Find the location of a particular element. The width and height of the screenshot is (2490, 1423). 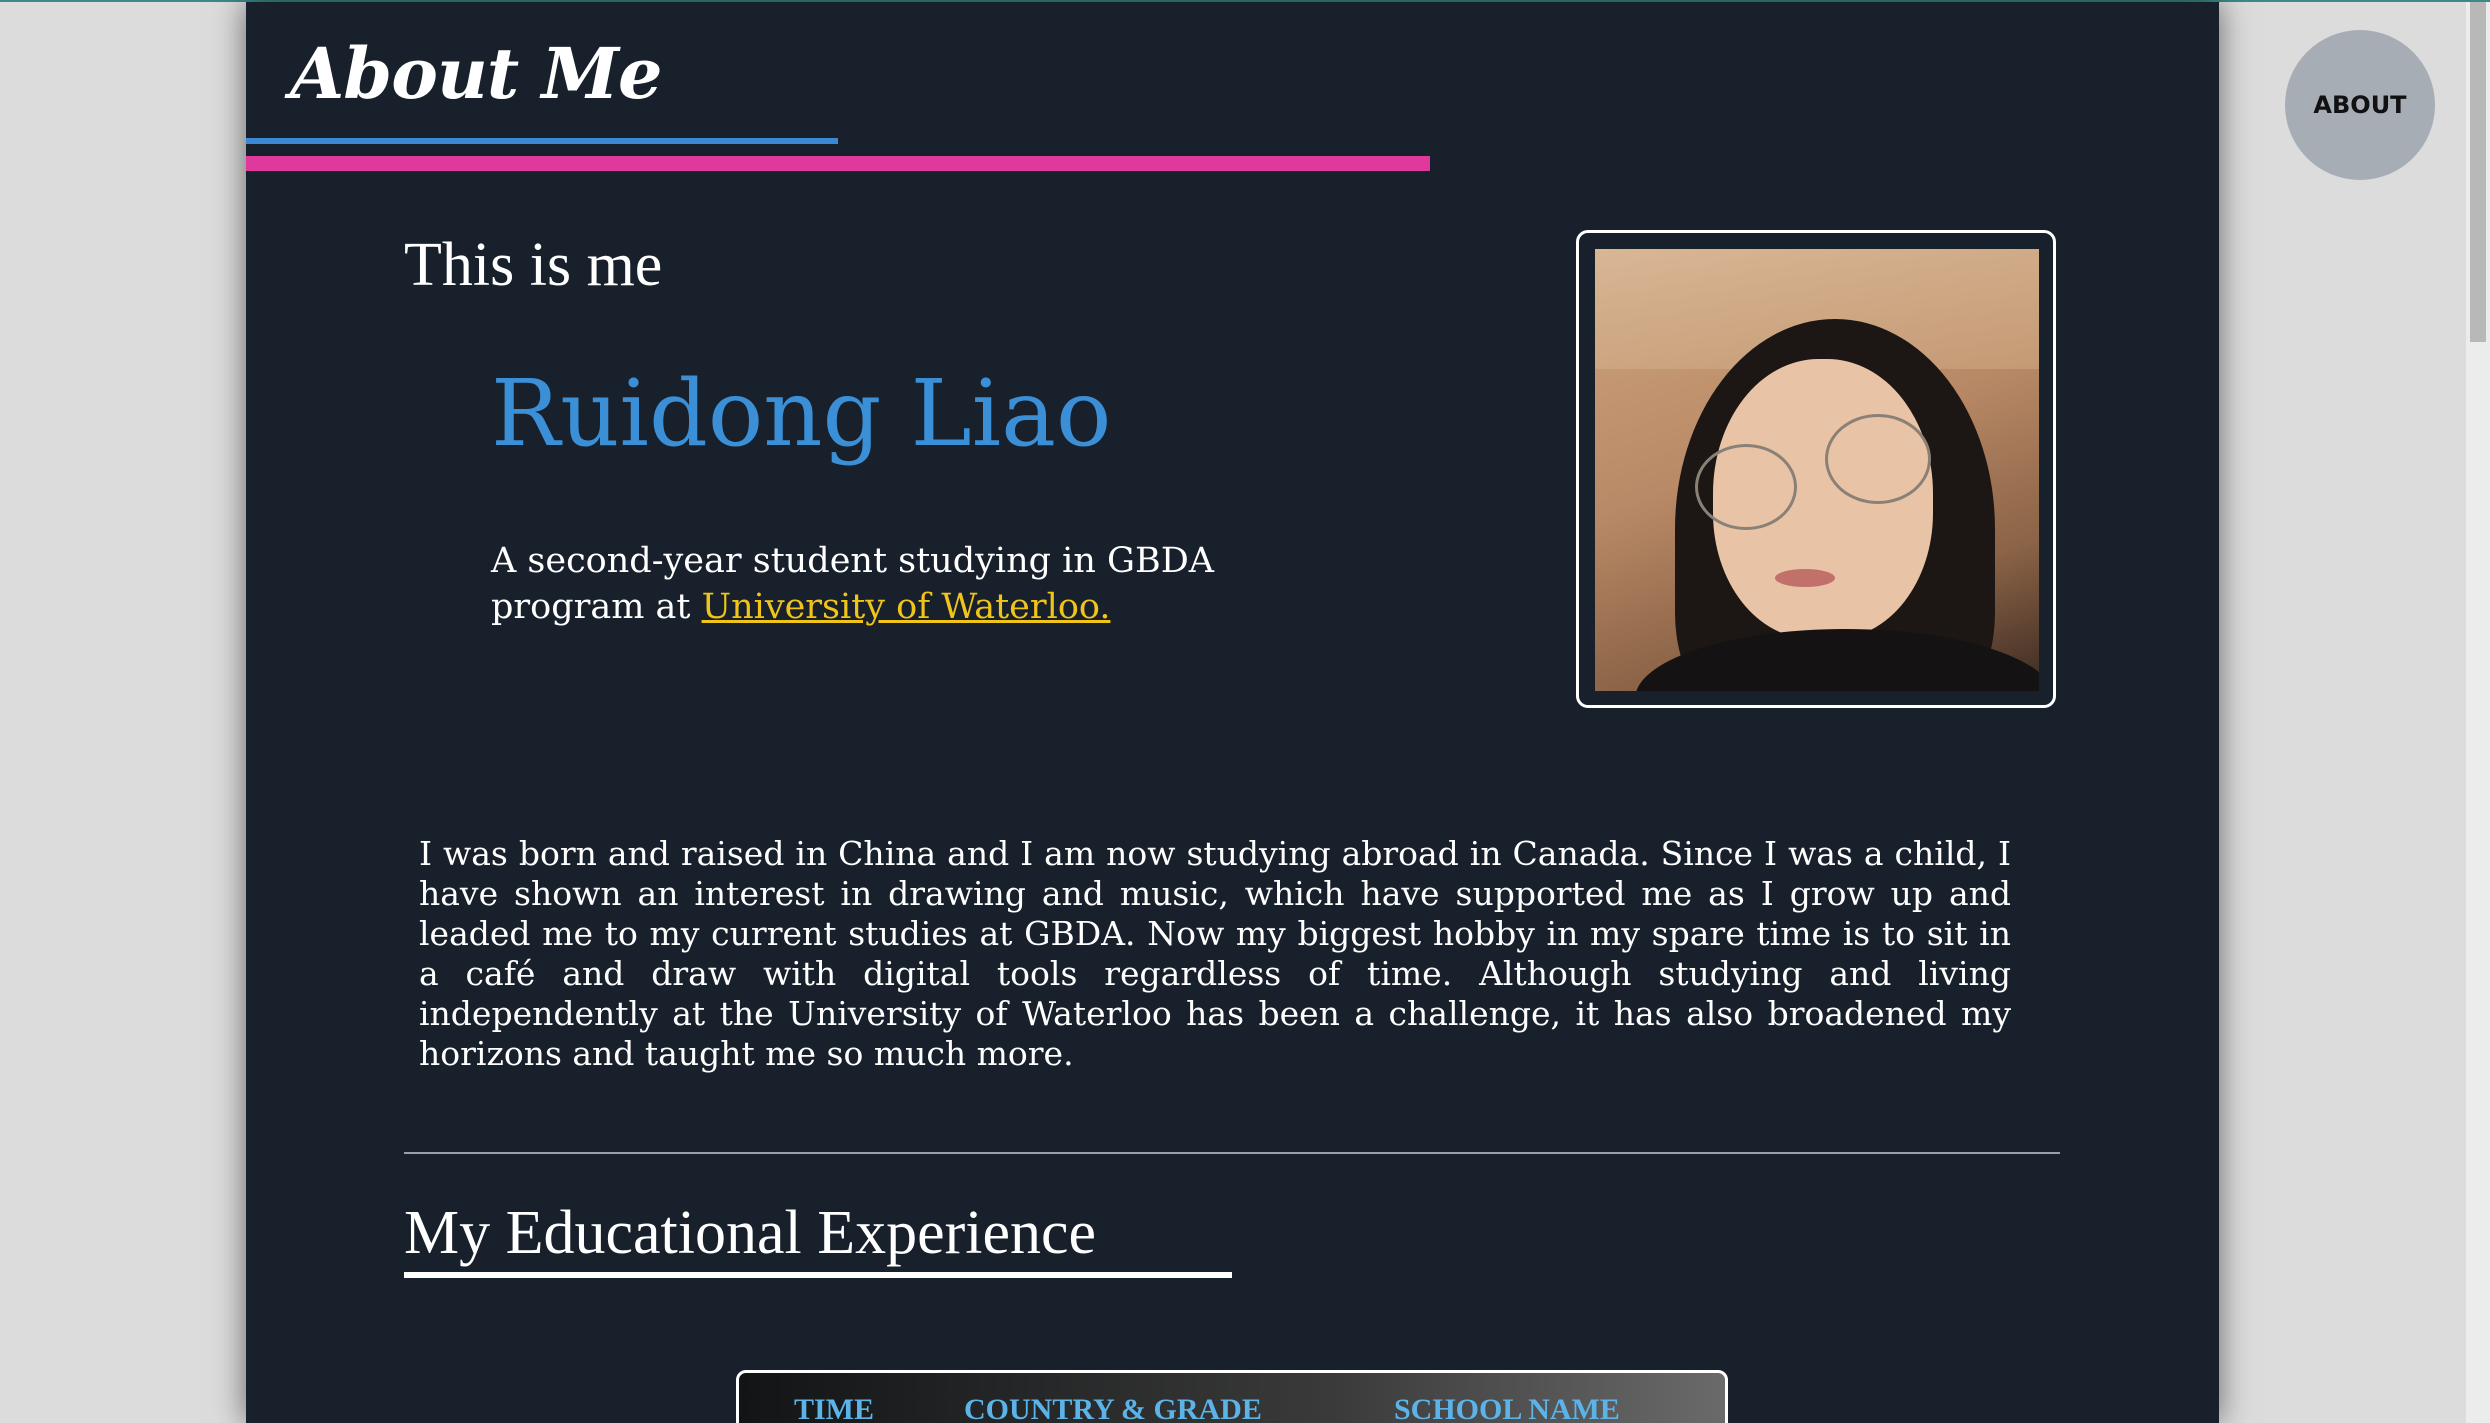

profile-photo is located at coordinates (1817, 470).